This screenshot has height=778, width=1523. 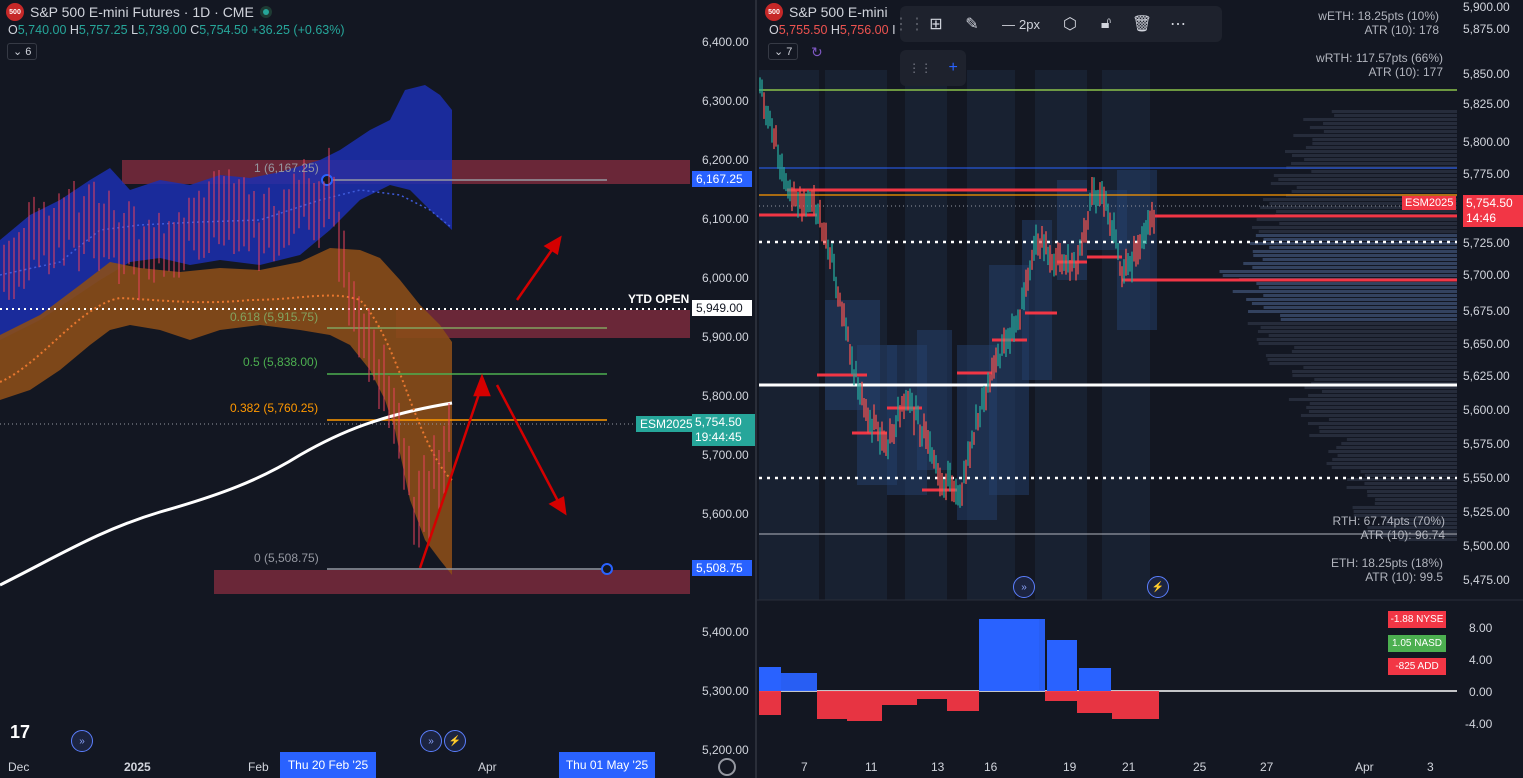 What do you see at coordinates (20, 732) in the screenshot?
I see `tradingview-logo: 17` at bounding box center [20, 732].